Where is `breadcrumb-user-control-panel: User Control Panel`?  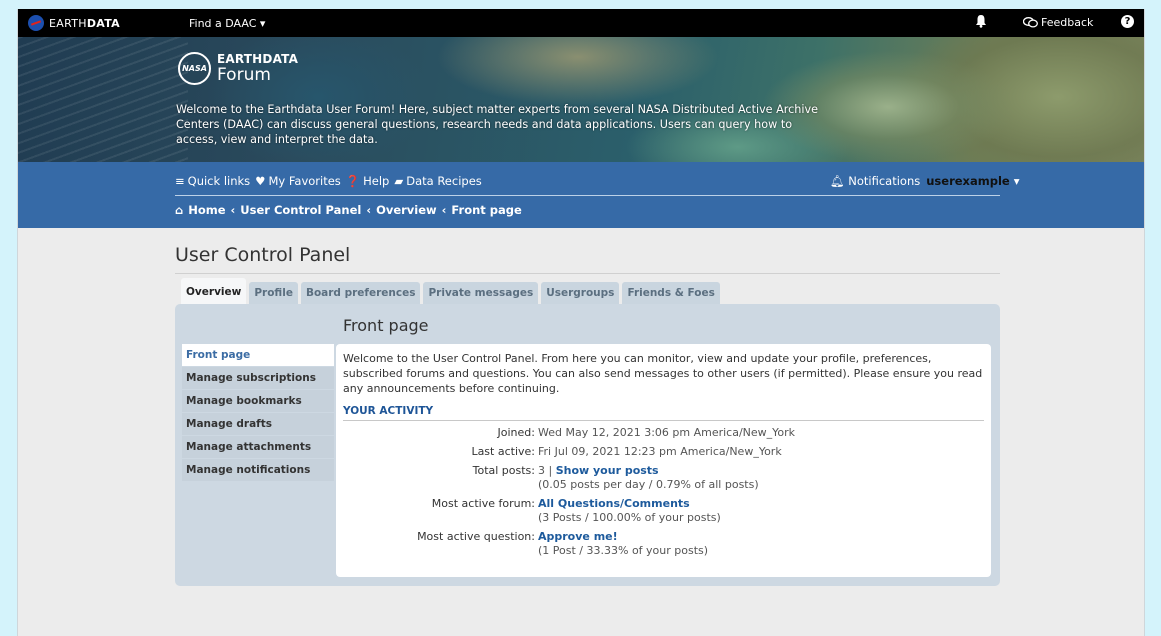 breadcrumb-user-control-panel: User Control Panel is located at coordinates (300, 210).